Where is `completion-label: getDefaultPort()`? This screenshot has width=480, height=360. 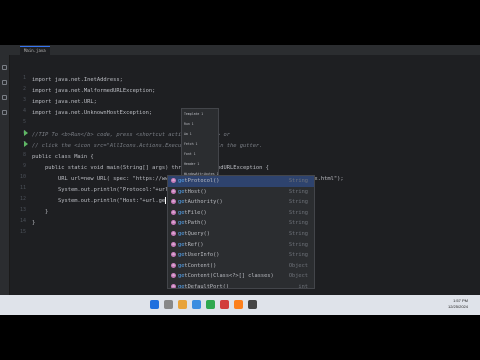
completion-label: getDefaultPort() is located at coordinates (204, 286).